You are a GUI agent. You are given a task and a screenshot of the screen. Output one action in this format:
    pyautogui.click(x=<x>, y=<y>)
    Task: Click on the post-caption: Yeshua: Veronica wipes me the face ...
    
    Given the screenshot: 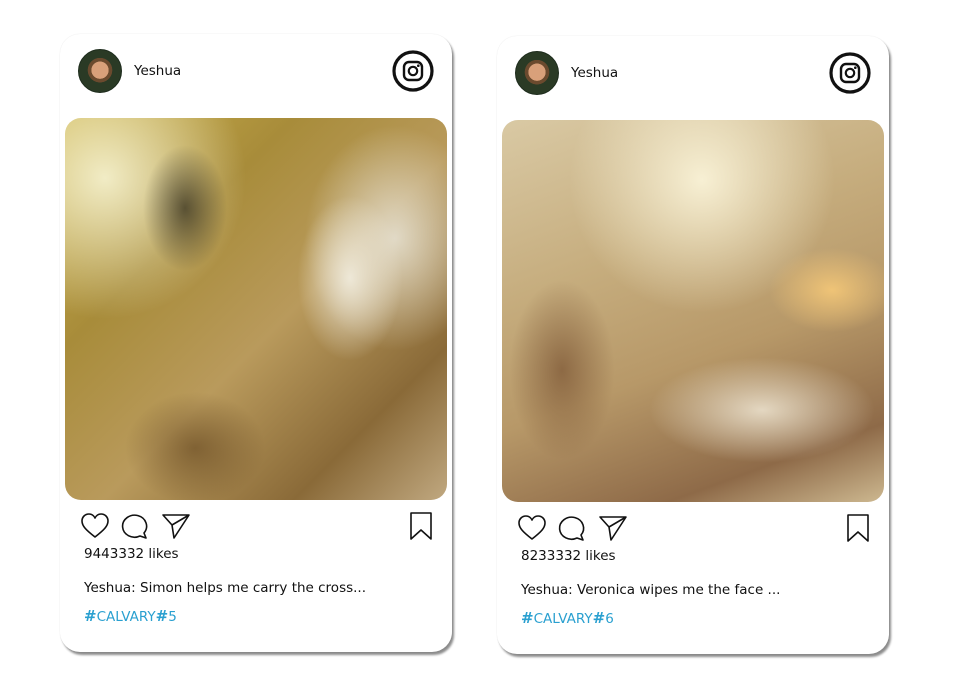 What is the action you would take?
    pyautogui.click(x=651, y=590)
    